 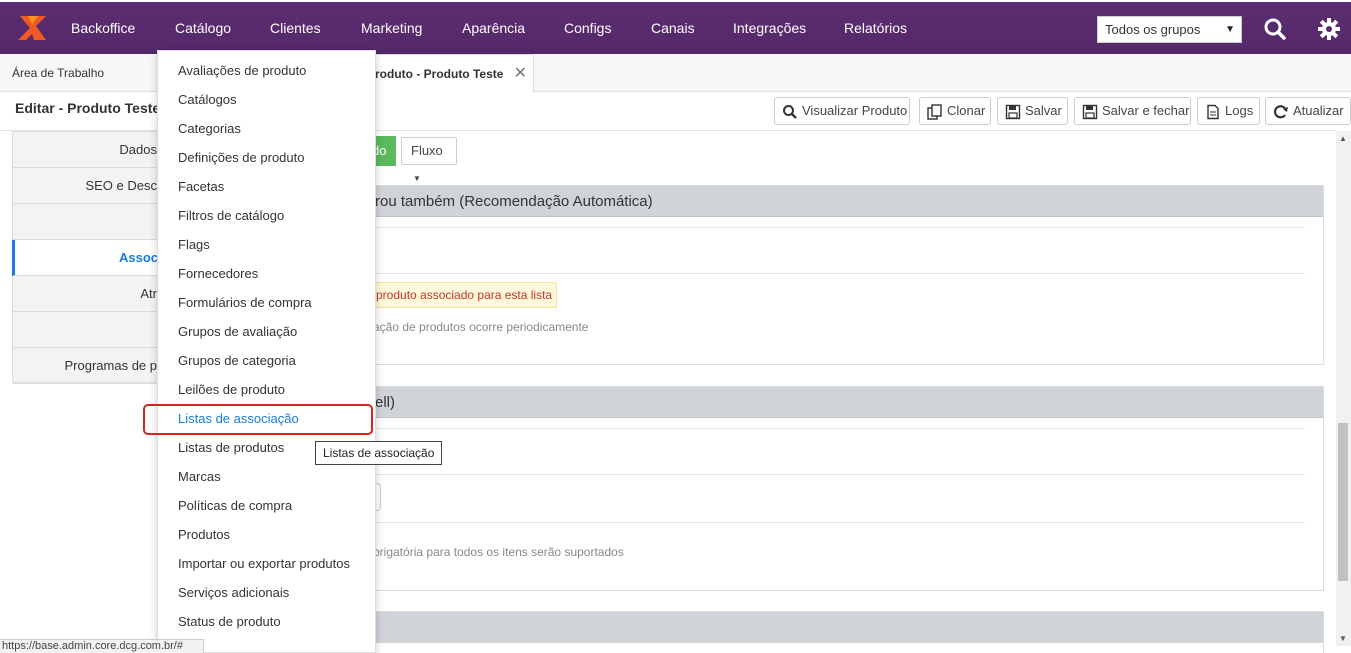 What do you see at coordinates (233, 592) in the screenshot?
I see `menu-item-servicos-adicionais: Serviços adicionais` at bounding box center [233, 592].